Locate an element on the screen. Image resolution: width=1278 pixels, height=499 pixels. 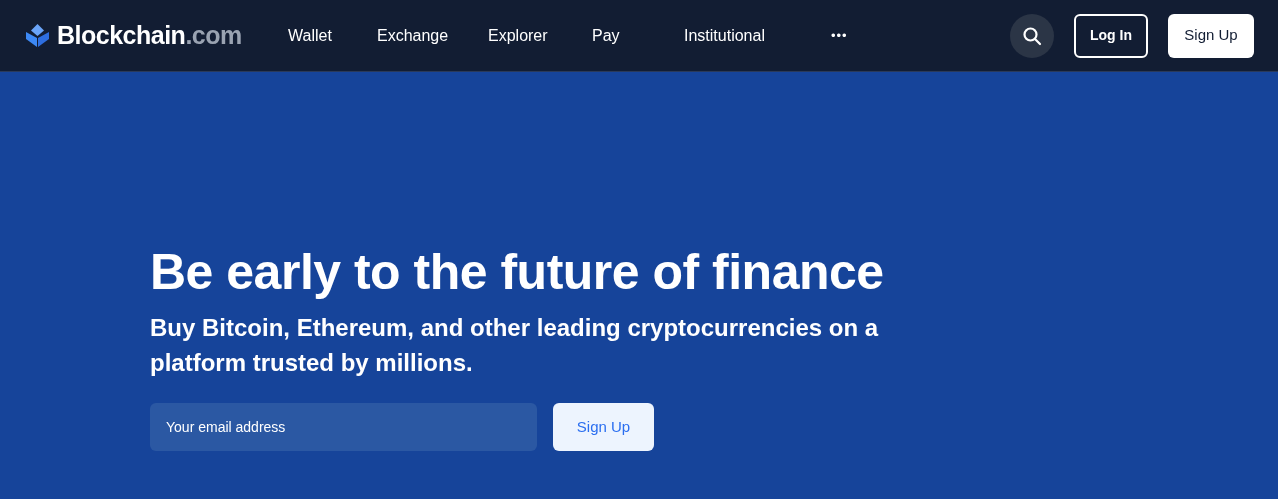
hero-subtitle: Buy Bitcoin, Ethereum, and other leading cryptocurrencies on a platform trusted by millions. is located at coordinates (515, 345).